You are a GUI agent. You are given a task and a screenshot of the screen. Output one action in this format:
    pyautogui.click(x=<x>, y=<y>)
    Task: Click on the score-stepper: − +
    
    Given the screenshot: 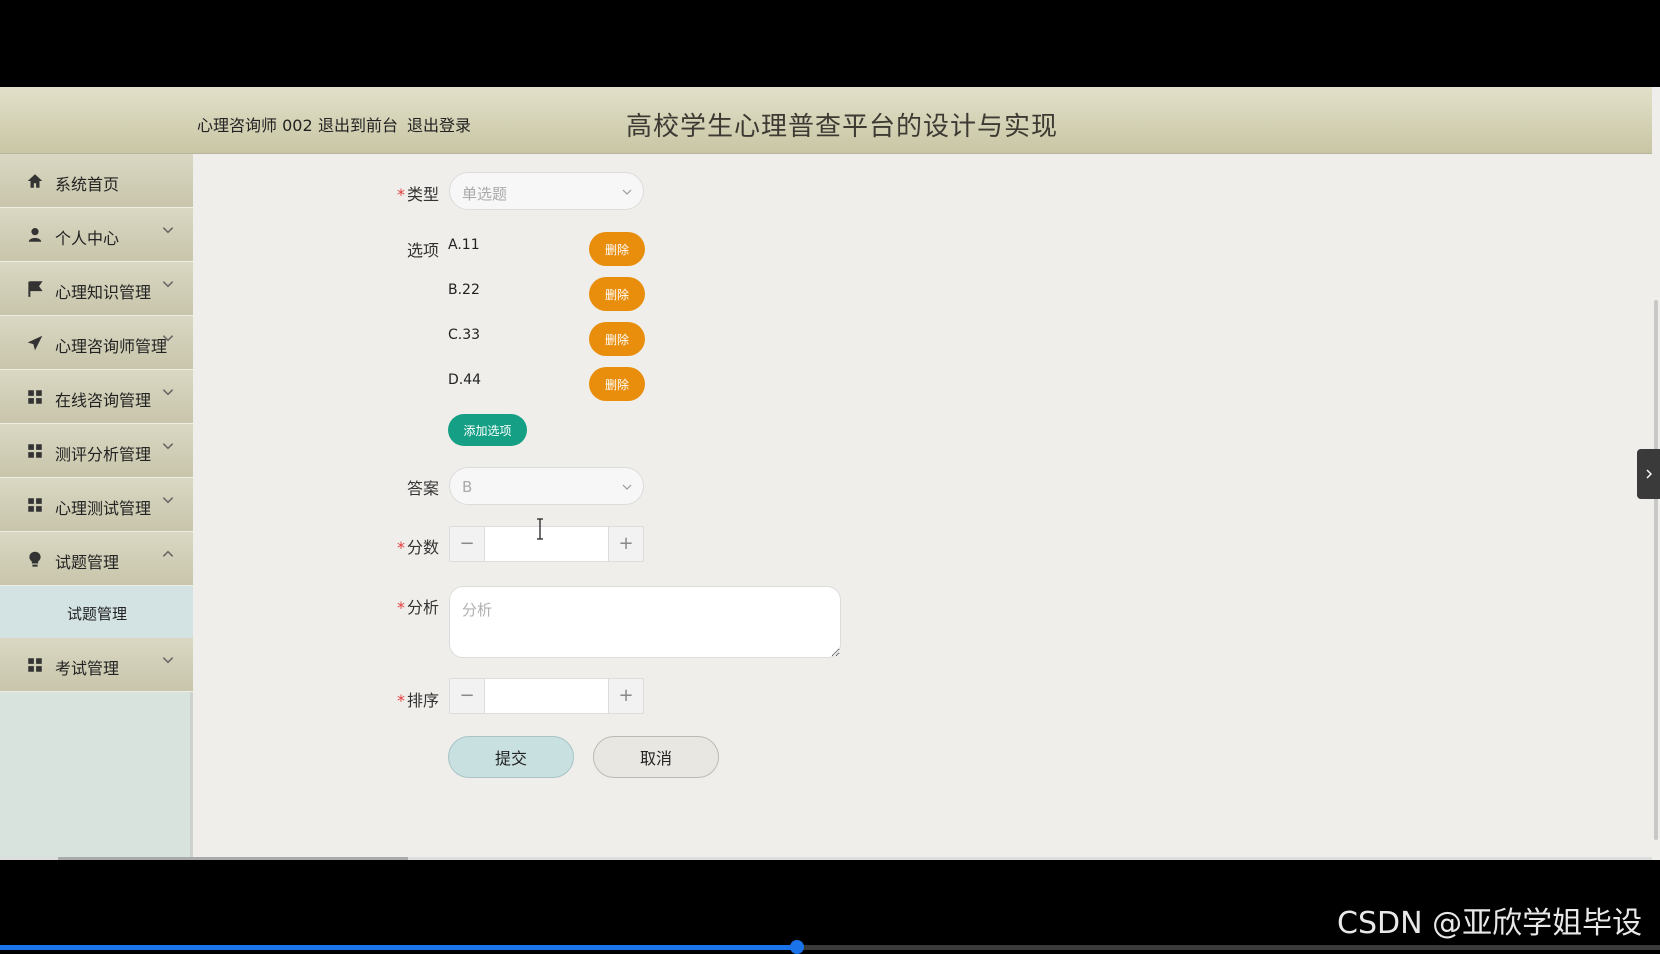 What is the action you would take?
    pyautogui.click(x=546, y=544)
    